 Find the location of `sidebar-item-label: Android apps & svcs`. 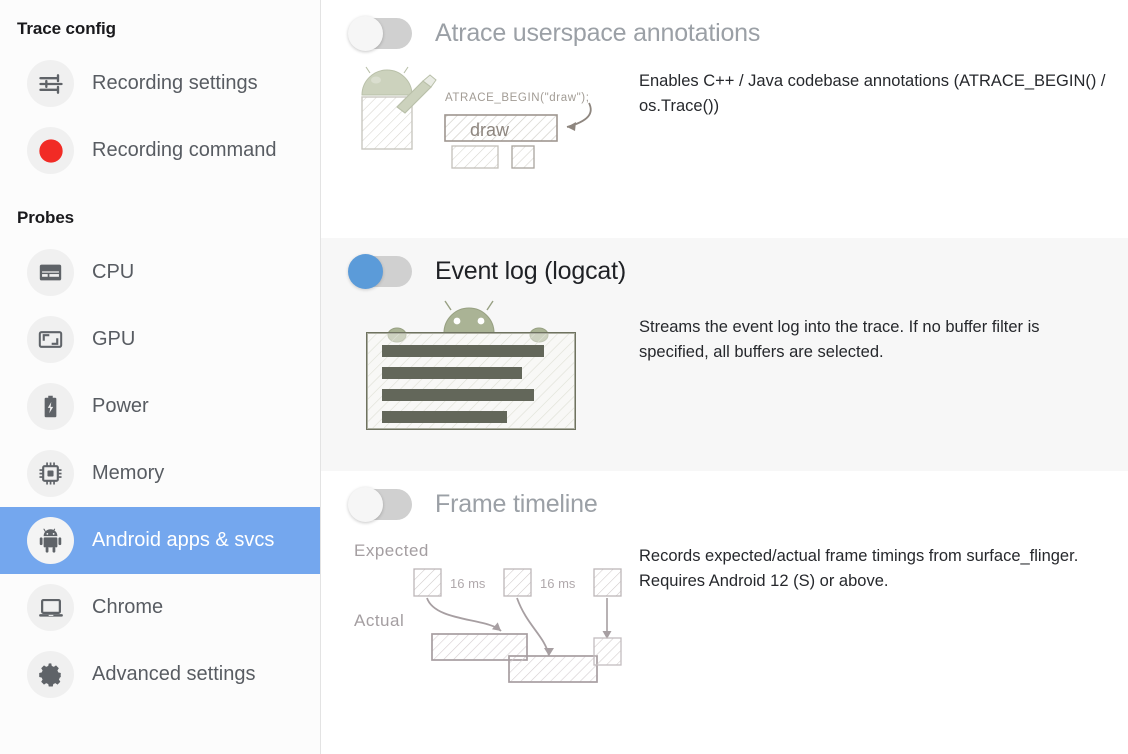

sidebar-item-label: Android apps & svcs is located at coordinates (183, 540).